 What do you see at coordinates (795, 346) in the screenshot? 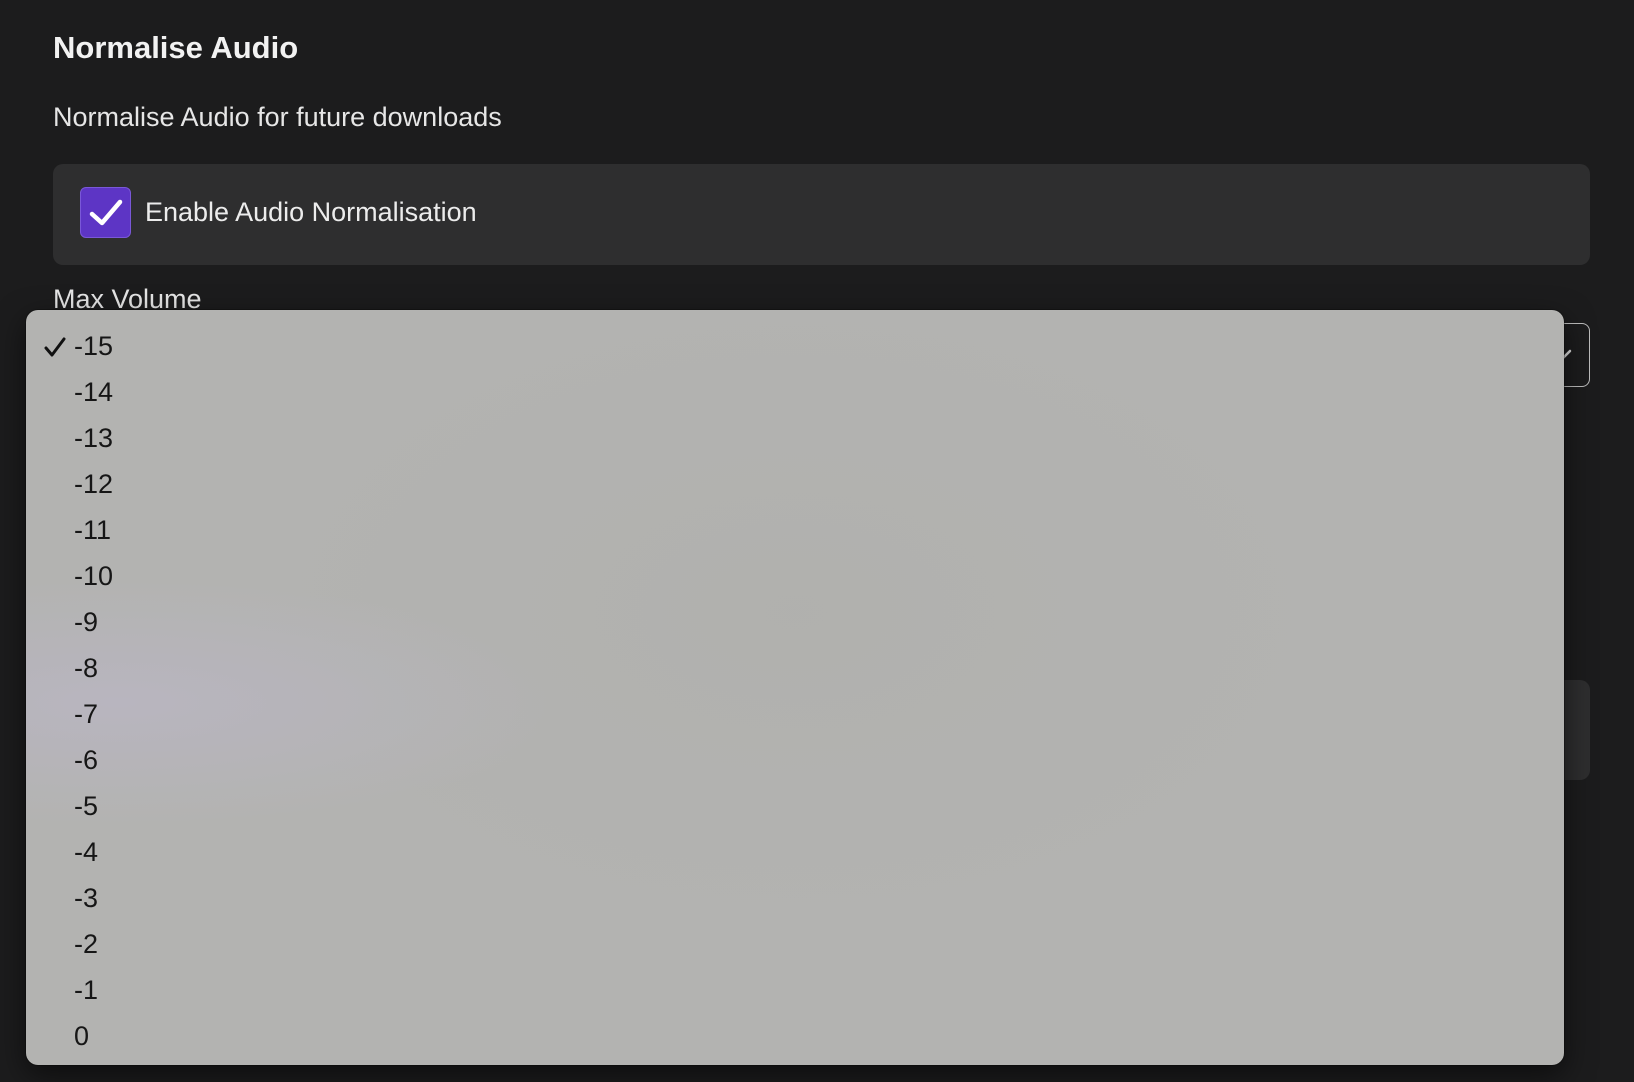
I see `max-volume-option: -15` at bounding box center [795, 346].